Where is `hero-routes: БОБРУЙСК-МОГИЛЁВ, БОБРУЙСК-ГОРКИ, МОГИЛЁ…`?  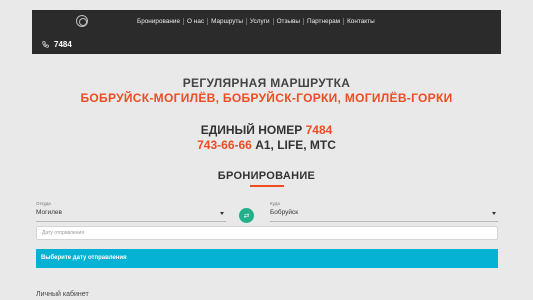
hero-routes: БОБРУЙСК-МОГИЛЁВ, БОБРУЙСК-ГОРКИ, МОГИЛЁ… is located at coordinates (266, 98).